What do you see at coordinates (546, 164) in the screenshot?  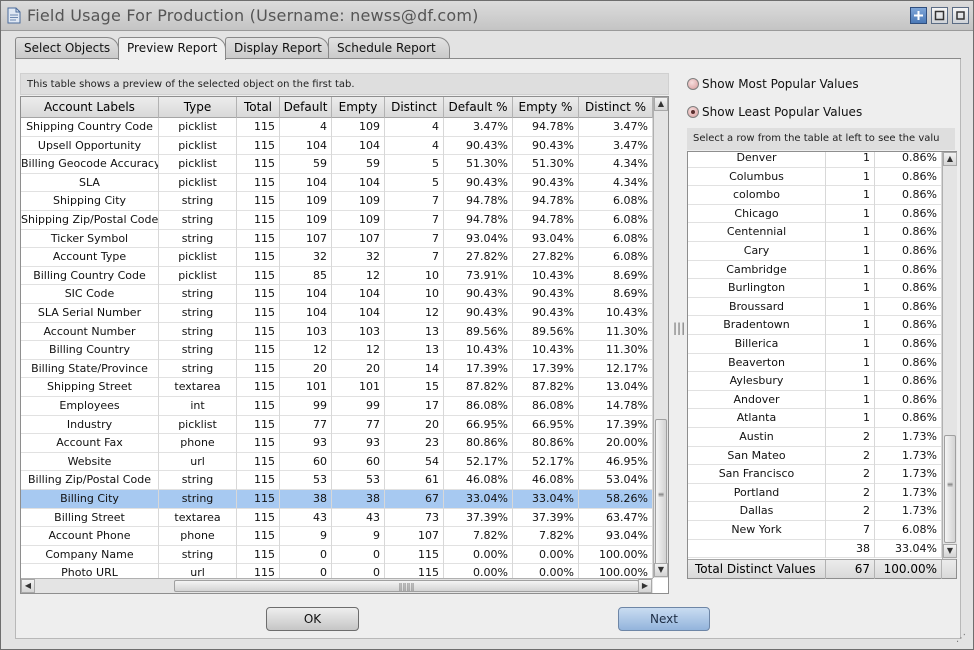 I see `table-cell: 51.30%` at bounding box center [546, 164].